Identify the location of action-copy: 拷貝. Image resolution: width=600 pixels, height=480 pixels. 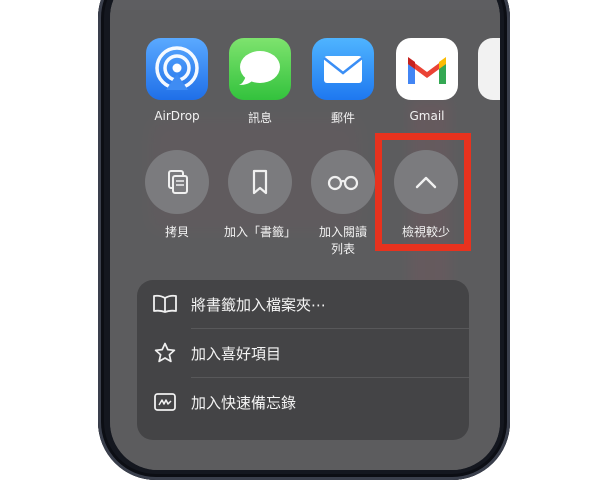
(177, 195).